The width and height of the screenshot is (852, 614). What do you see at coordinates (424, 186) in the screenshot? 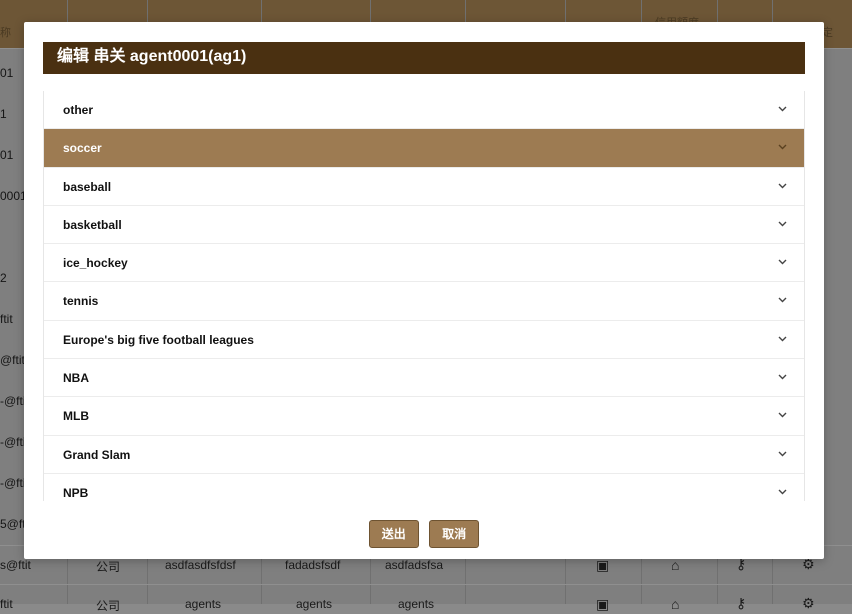
I see `accordion-item: baseball` at bounding box center [424, 186].